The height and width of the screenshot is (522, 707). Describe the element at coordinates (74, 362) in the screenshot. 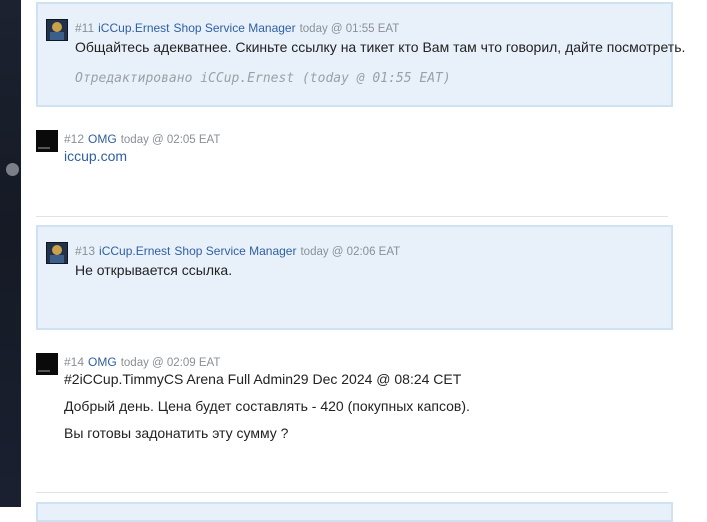

I see `post-number: #14` at that location.